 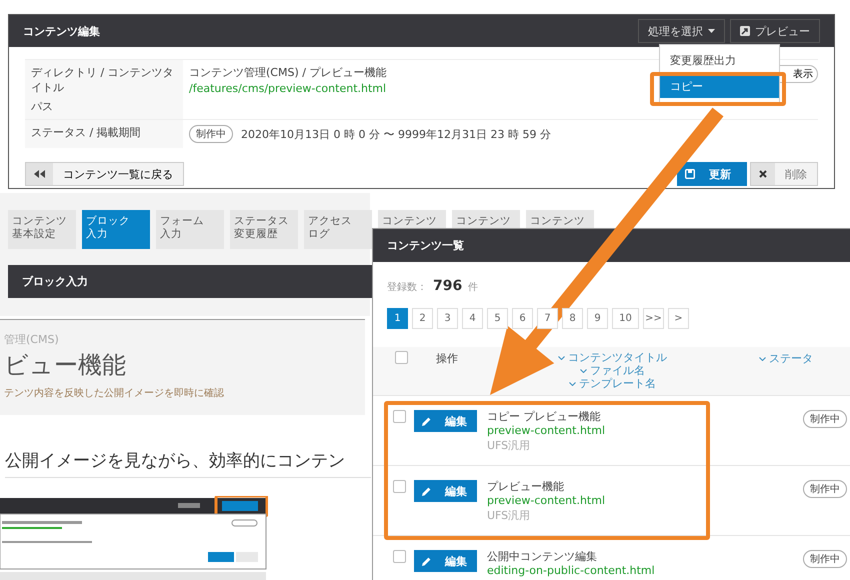 What do you see at coordinates (104, 174) in the screenshot?
I see `back-button: コンテンツ一覧に戻る` at bounding box center [104, 174].